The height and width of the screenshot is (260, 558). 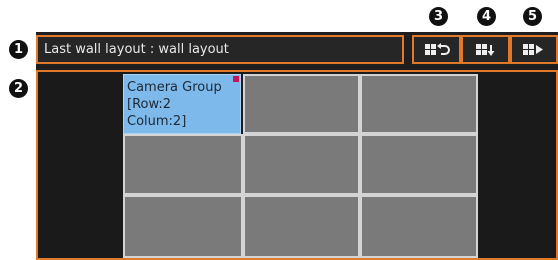 I want to click on camera-group-row: [Row:2, so click(x=149, y=104).